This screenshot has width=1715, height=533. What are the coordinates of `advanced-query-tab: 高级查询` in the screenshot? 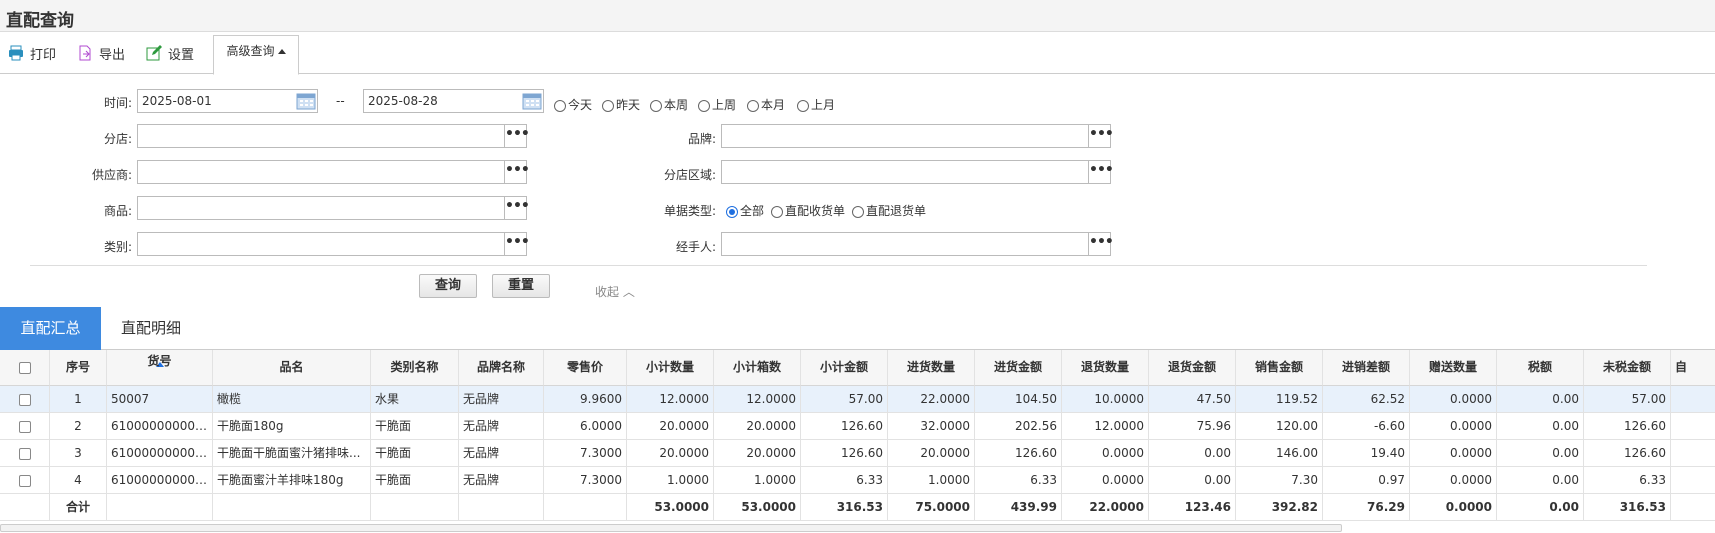 It's located at (256, 55).